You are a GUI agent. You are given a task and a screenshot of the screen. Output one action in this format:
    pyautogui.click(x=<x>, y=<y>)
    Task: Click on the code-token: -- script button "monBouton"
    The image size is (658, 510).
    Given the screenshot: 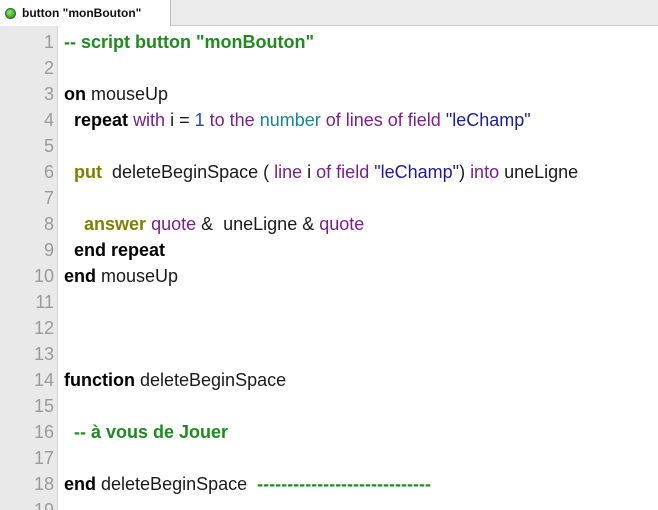 What is the action you would take?
    pyautogui.click(x=189, y=42)
    